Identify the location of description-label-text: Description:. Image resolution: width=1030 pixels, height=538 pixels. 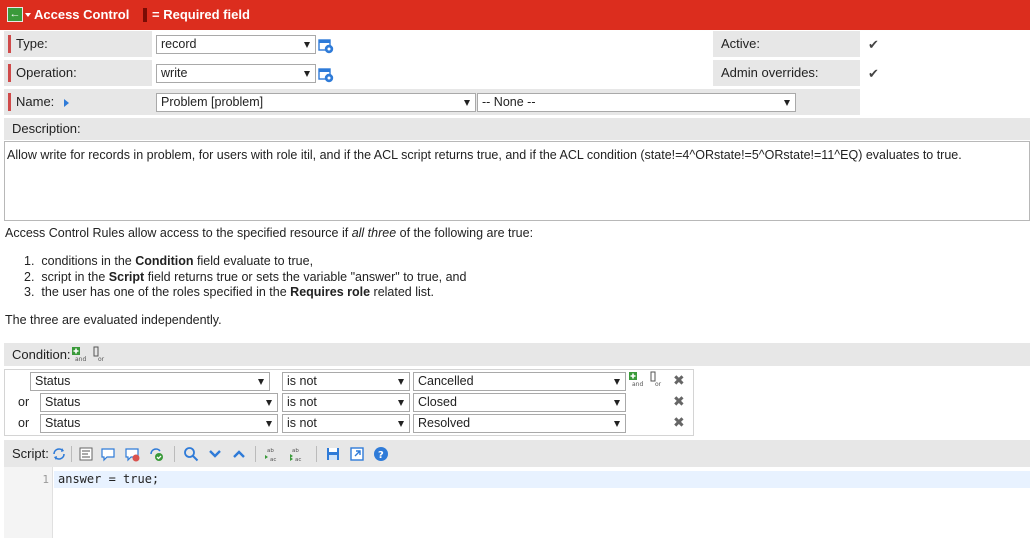
(46, 128).